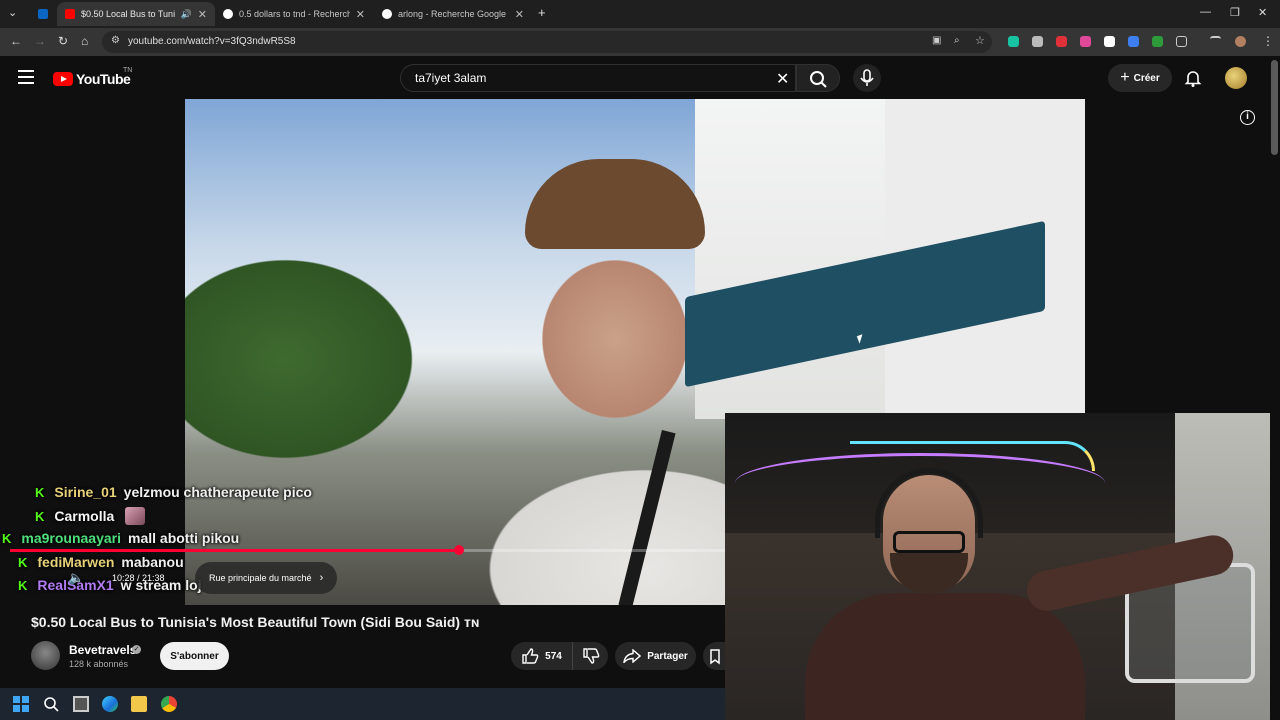 Image resolution: width=1280 pixels, height=720 pixels. What do you see at coordinates (362, 704) in the screenshot?
I see `windows-taskbar` at bounding box center [362, 704].